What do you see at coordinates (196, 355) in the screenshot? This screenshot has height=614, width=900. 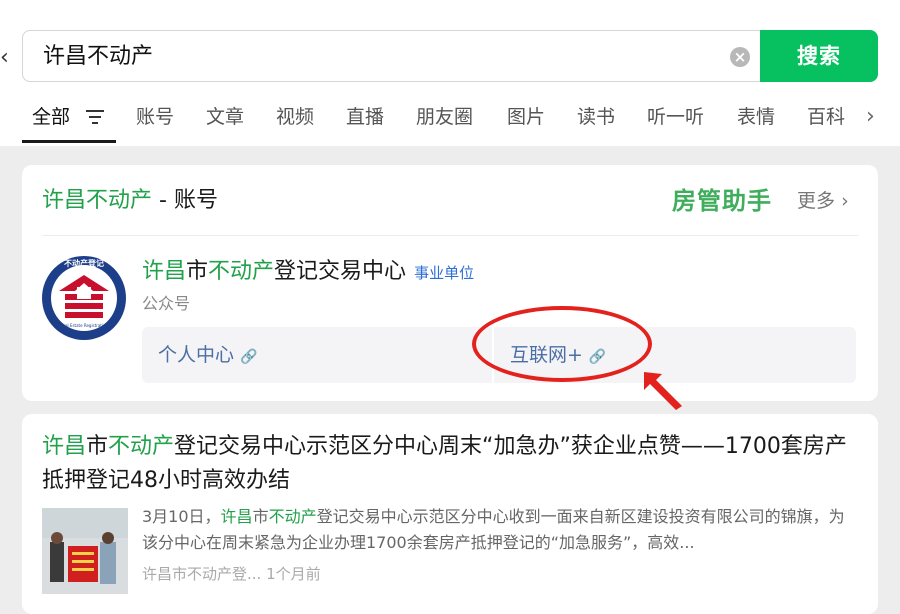 I see `service-label-text: 个人中心` at bounding box center [196, 355].